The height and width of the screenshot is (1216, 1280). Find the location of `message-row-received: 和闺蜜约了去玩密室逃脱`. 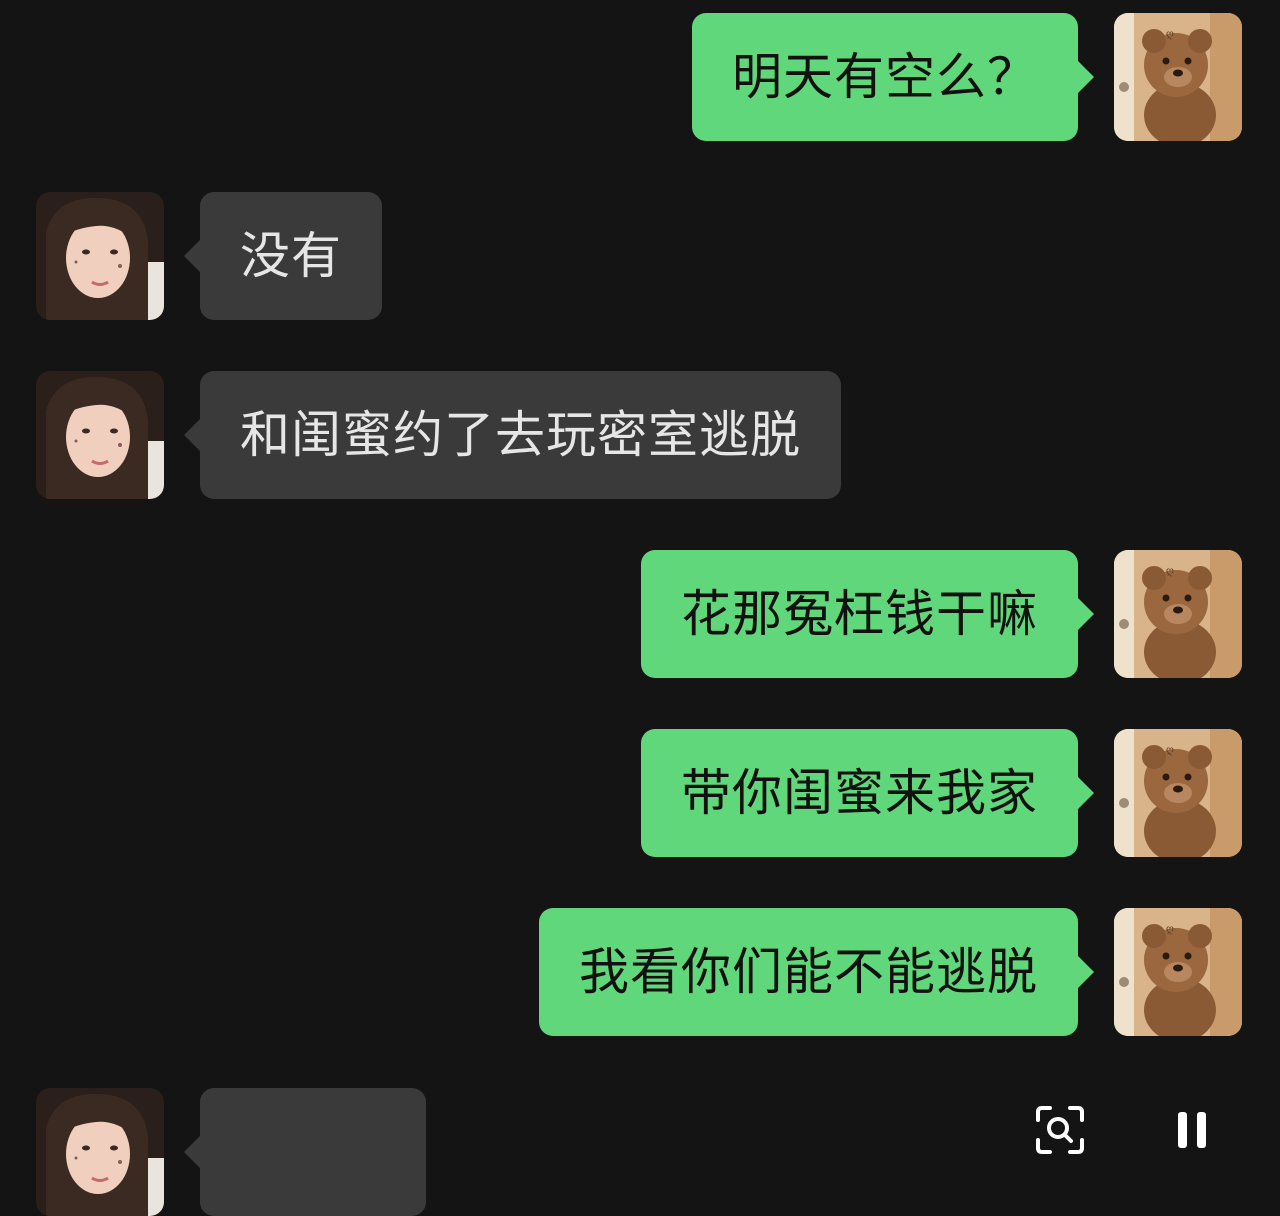

message-row-received: 和闺蜜约了去玩密室逃脱 is located at coordinates (640, 435).